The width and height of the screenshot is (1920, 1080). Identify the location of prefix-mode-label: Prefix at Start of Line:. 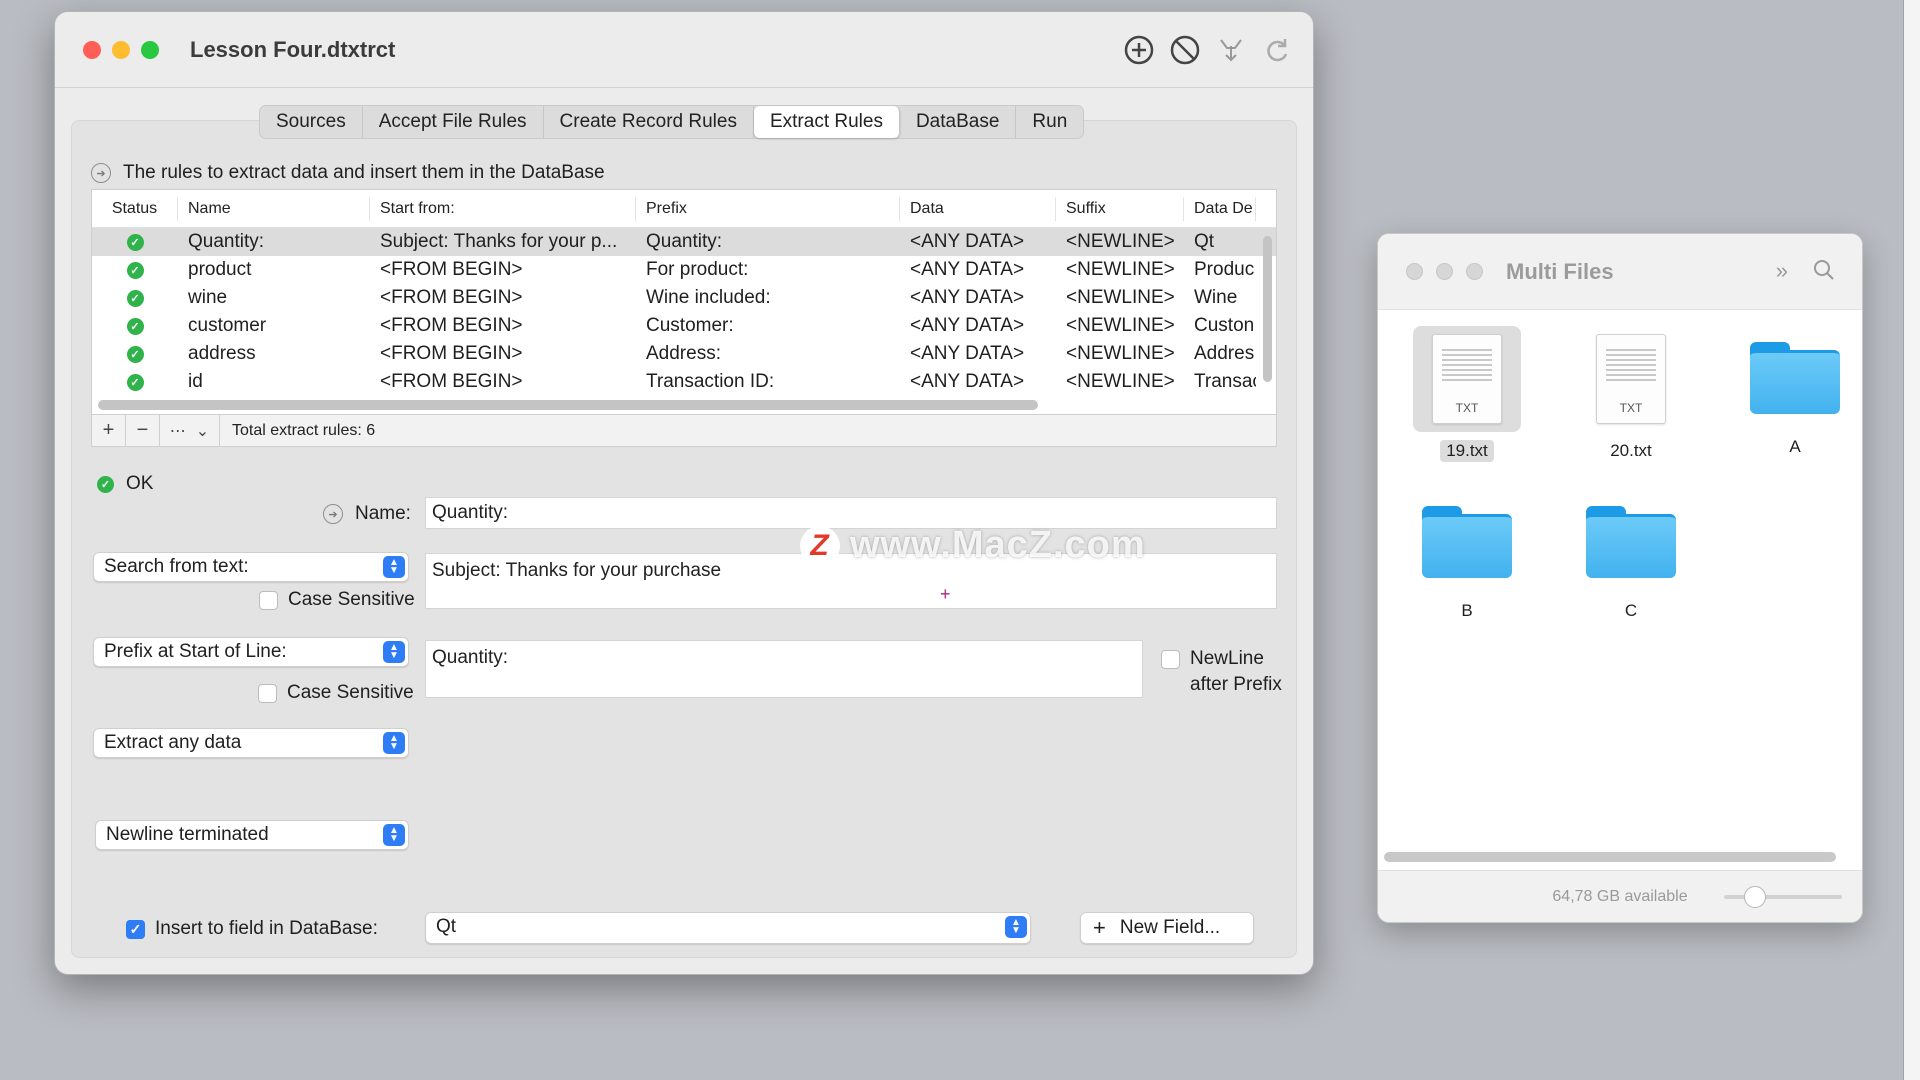
(195, 651).